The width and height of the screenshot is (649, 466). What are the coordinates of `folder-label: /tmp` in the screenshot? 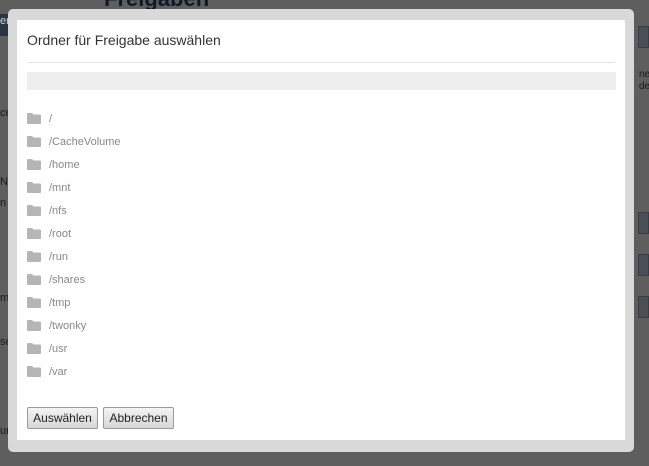 It's located at (60, 303).